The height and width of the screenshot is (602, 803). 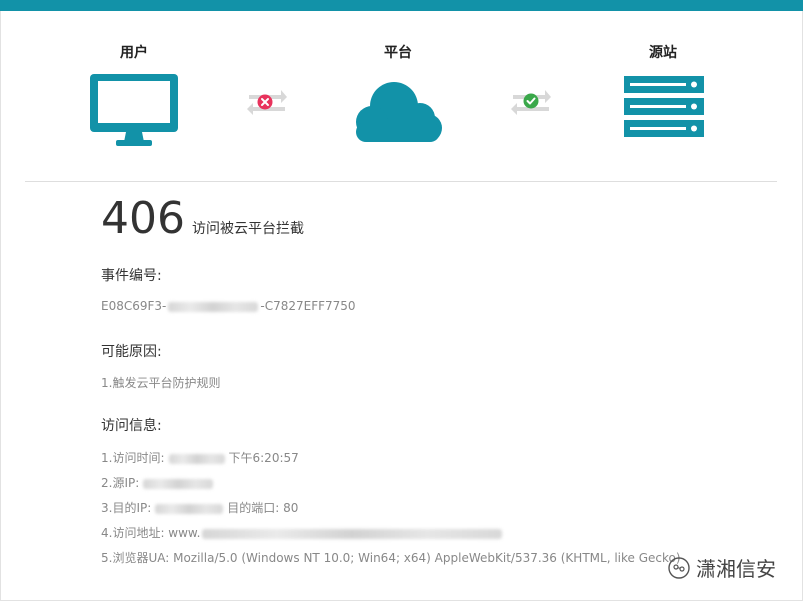 What do you see at coordinates (308, 306) in the screenshot?
I see `event-id-suffix: -C7827EFF7750` at bounding box center [308, 306].